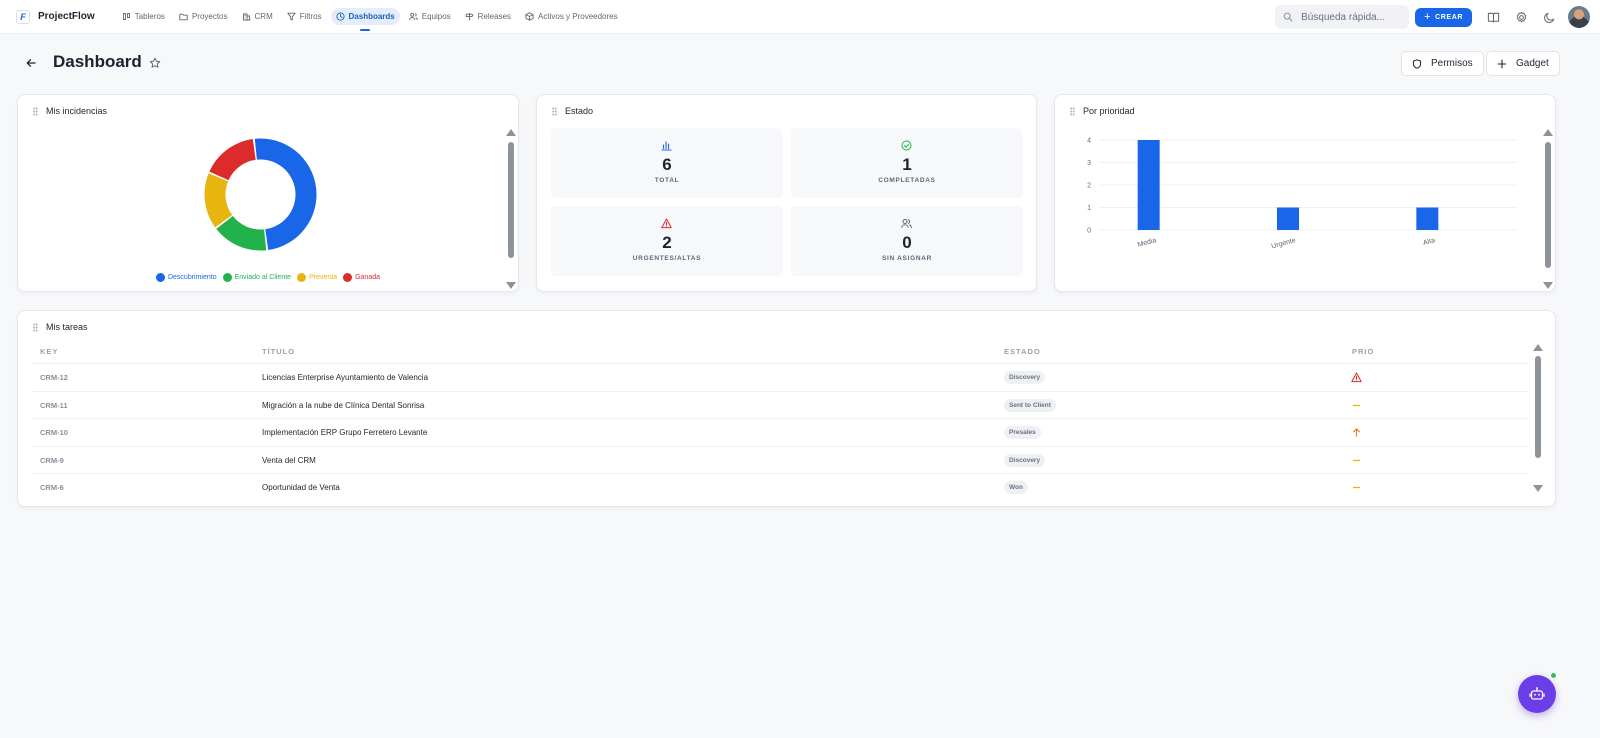 This screenshot has width=1600, height=738. I want to click on table-row: CRM-6 Oportunidad de Venta Won, so click(779, 487).